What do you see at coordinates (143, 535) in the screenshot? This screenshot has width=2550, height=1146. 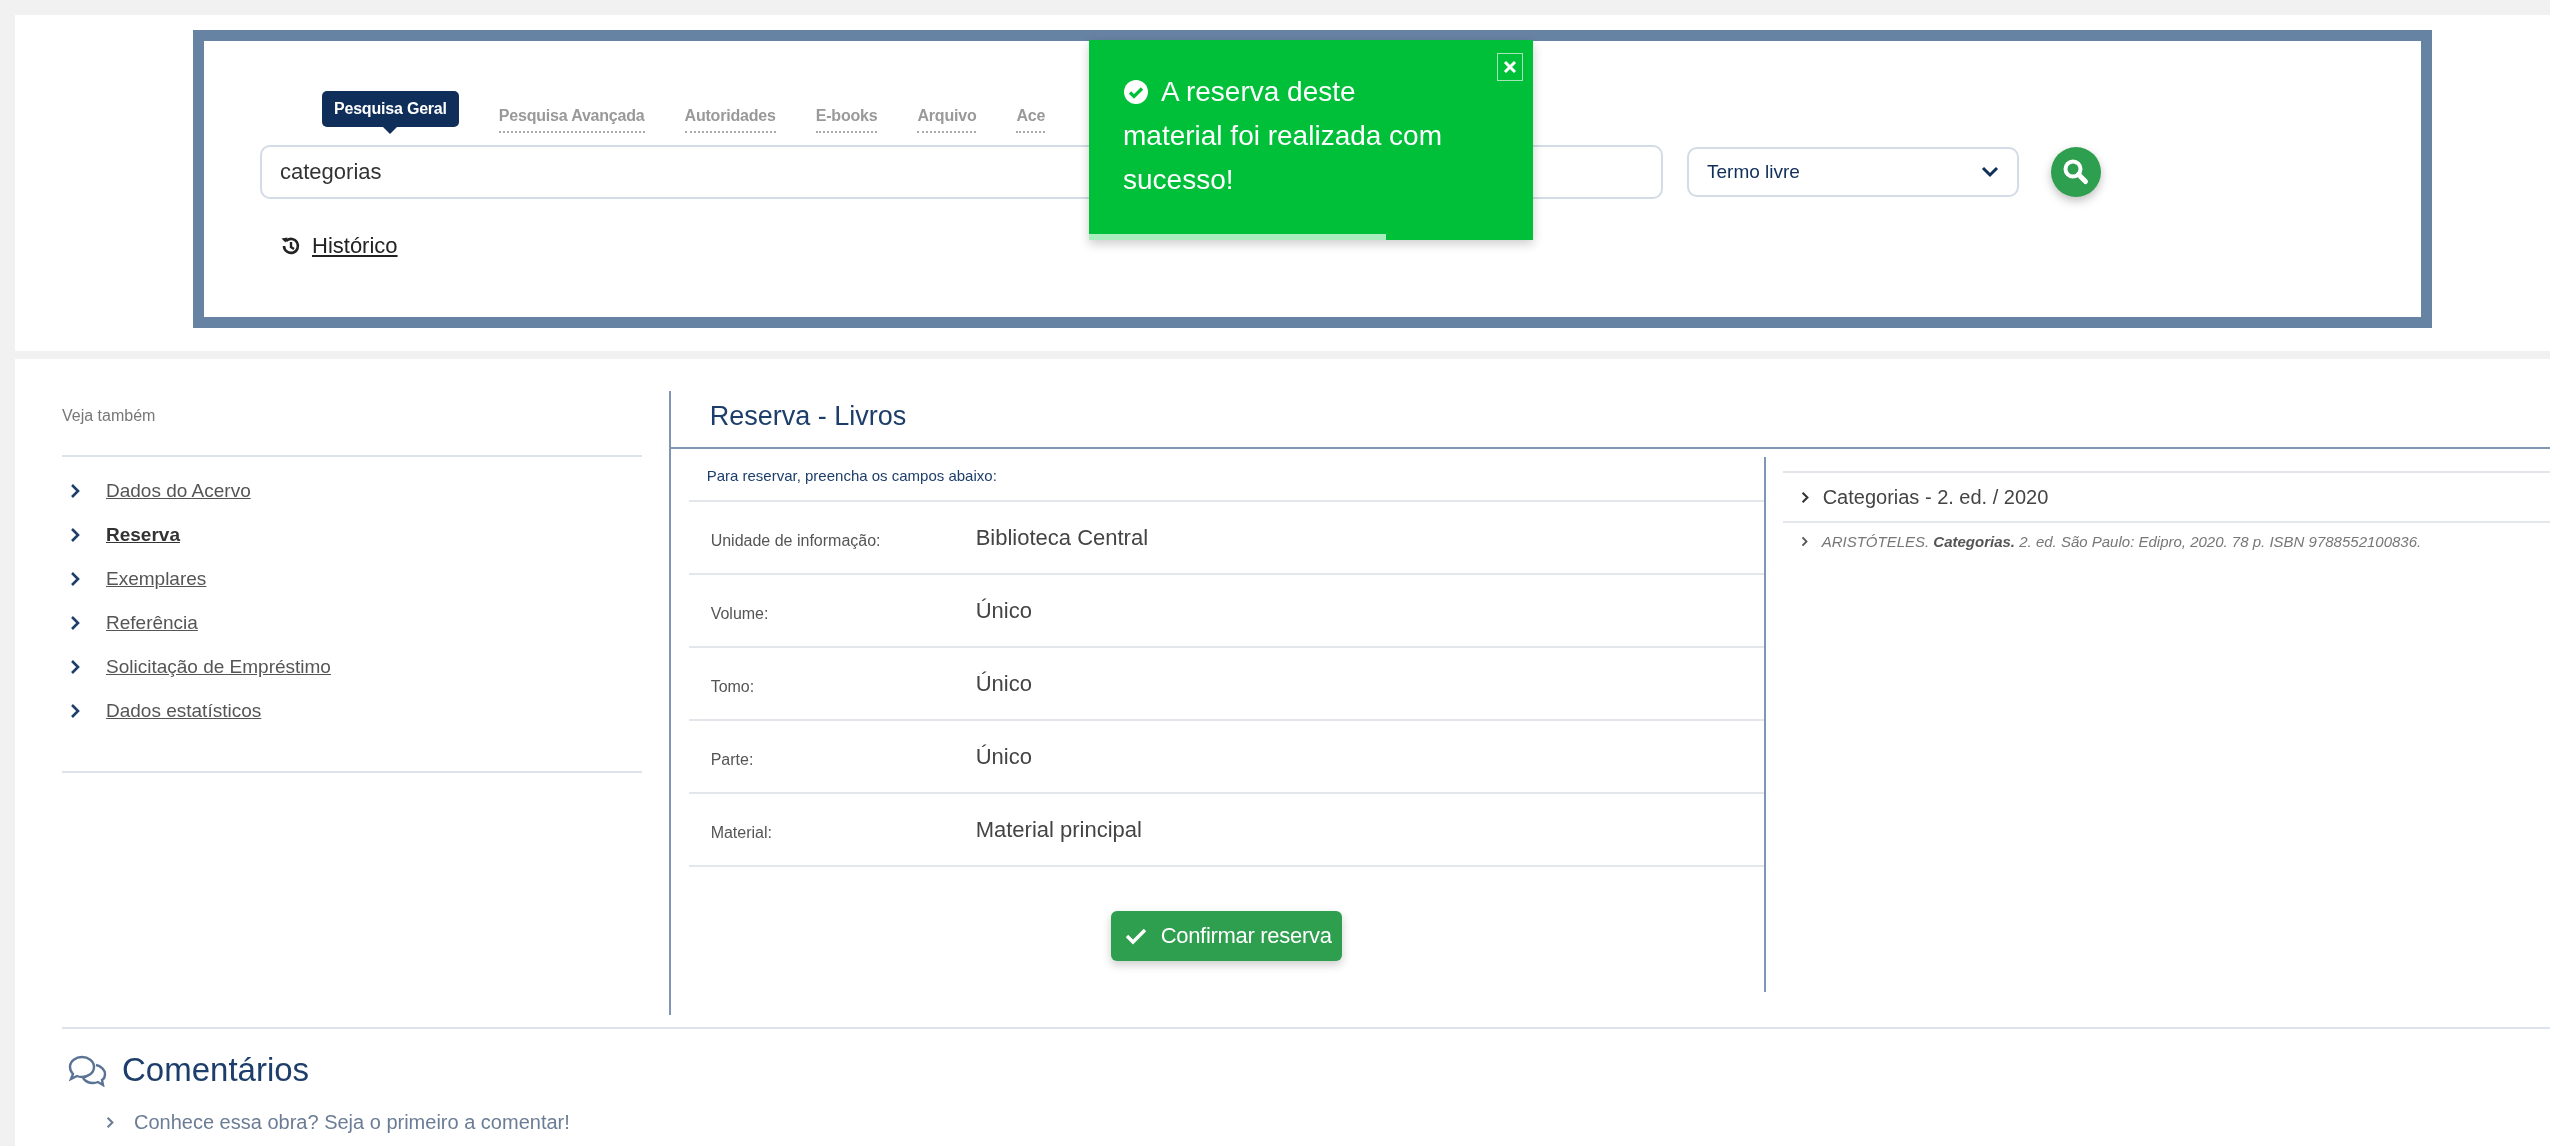 I see `sidebar-link: Reserva` at bounding box center [143, 535].